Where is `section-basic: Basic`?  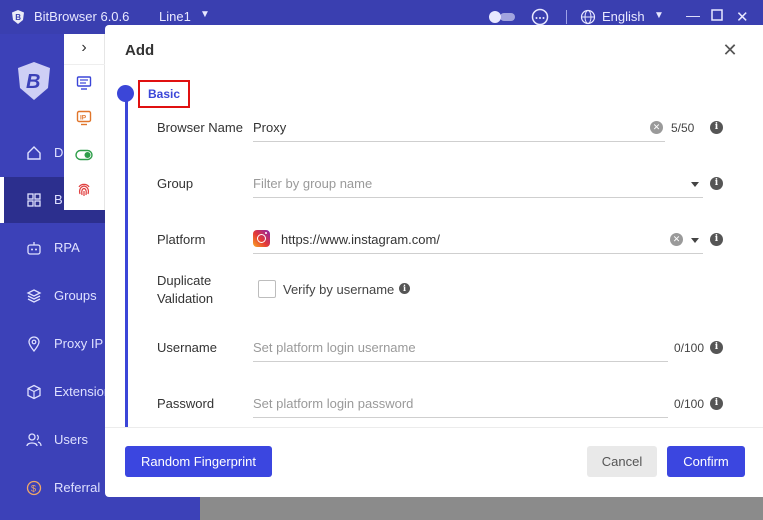
section-basic: Basic is located at coordinates (164, 94).